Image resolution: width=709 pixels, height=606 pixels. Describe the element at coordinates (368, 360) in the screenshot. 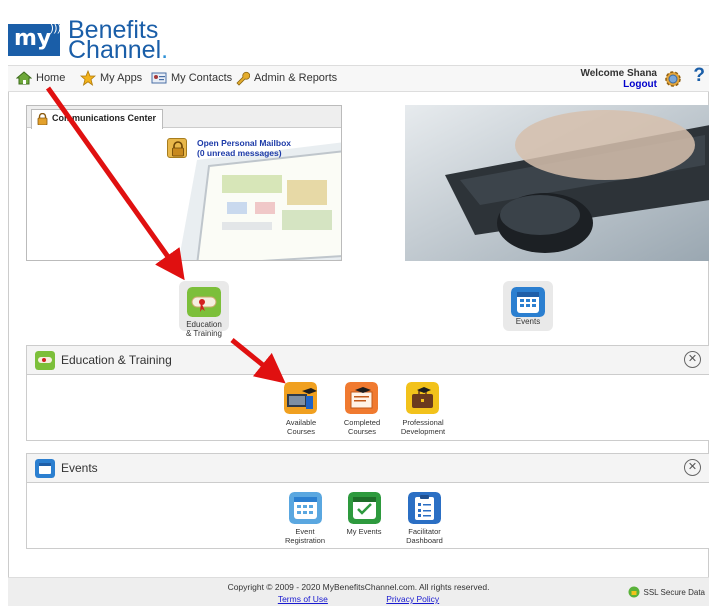

I see `education-panel-header: Education & Training ✕` at that location.